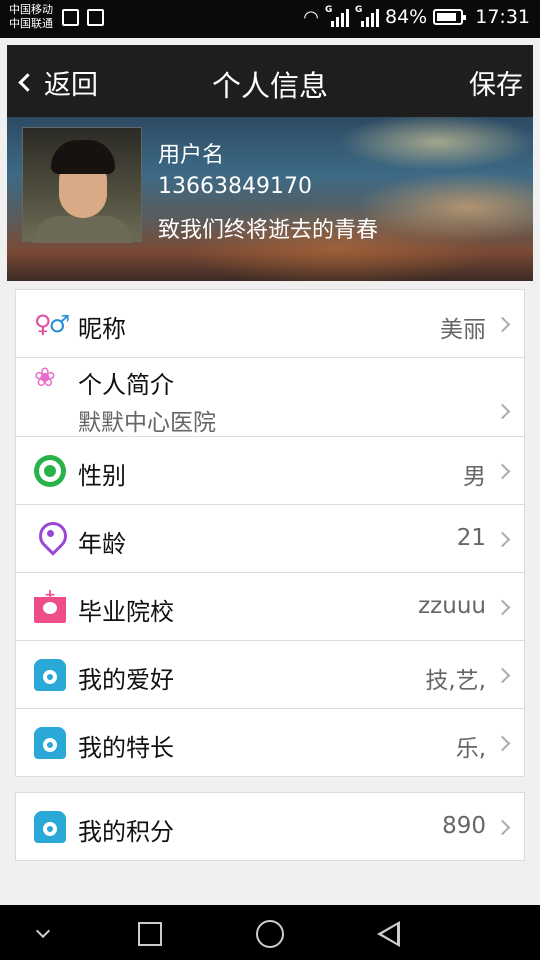 This screenshot has width=540, height=960. I want to click on field-label: 我的爱好, so click(126, 680).